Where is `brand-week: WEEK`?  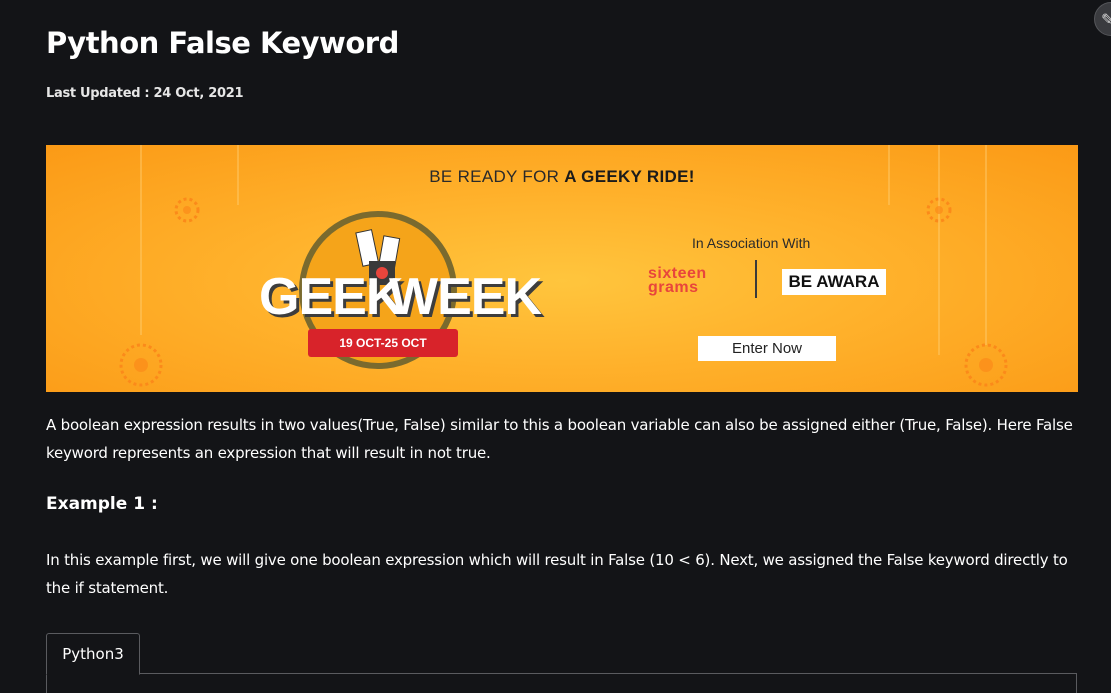
brand-week: WEEK is located at coordinates (465, 297).